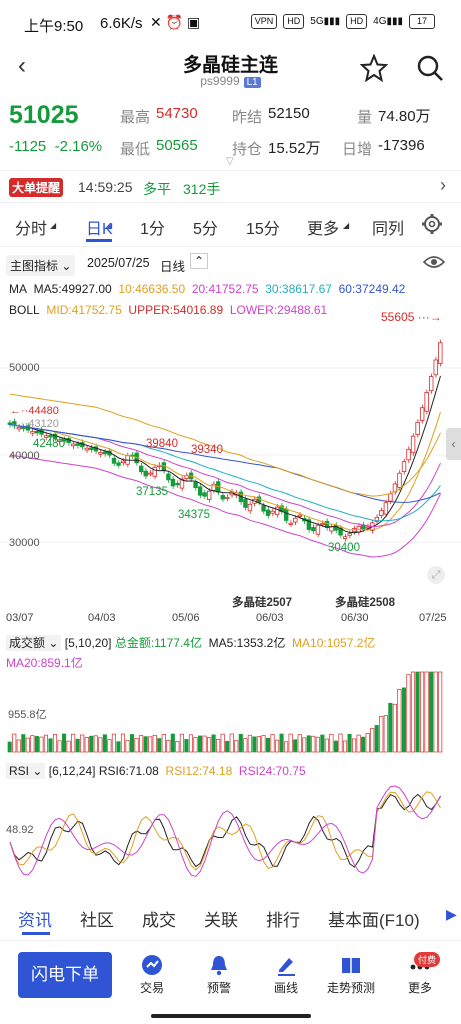 This screenshot has width=461, height=1024. I want to click on volume-dropdown: 成交额 ⌄, so click(34, 643).